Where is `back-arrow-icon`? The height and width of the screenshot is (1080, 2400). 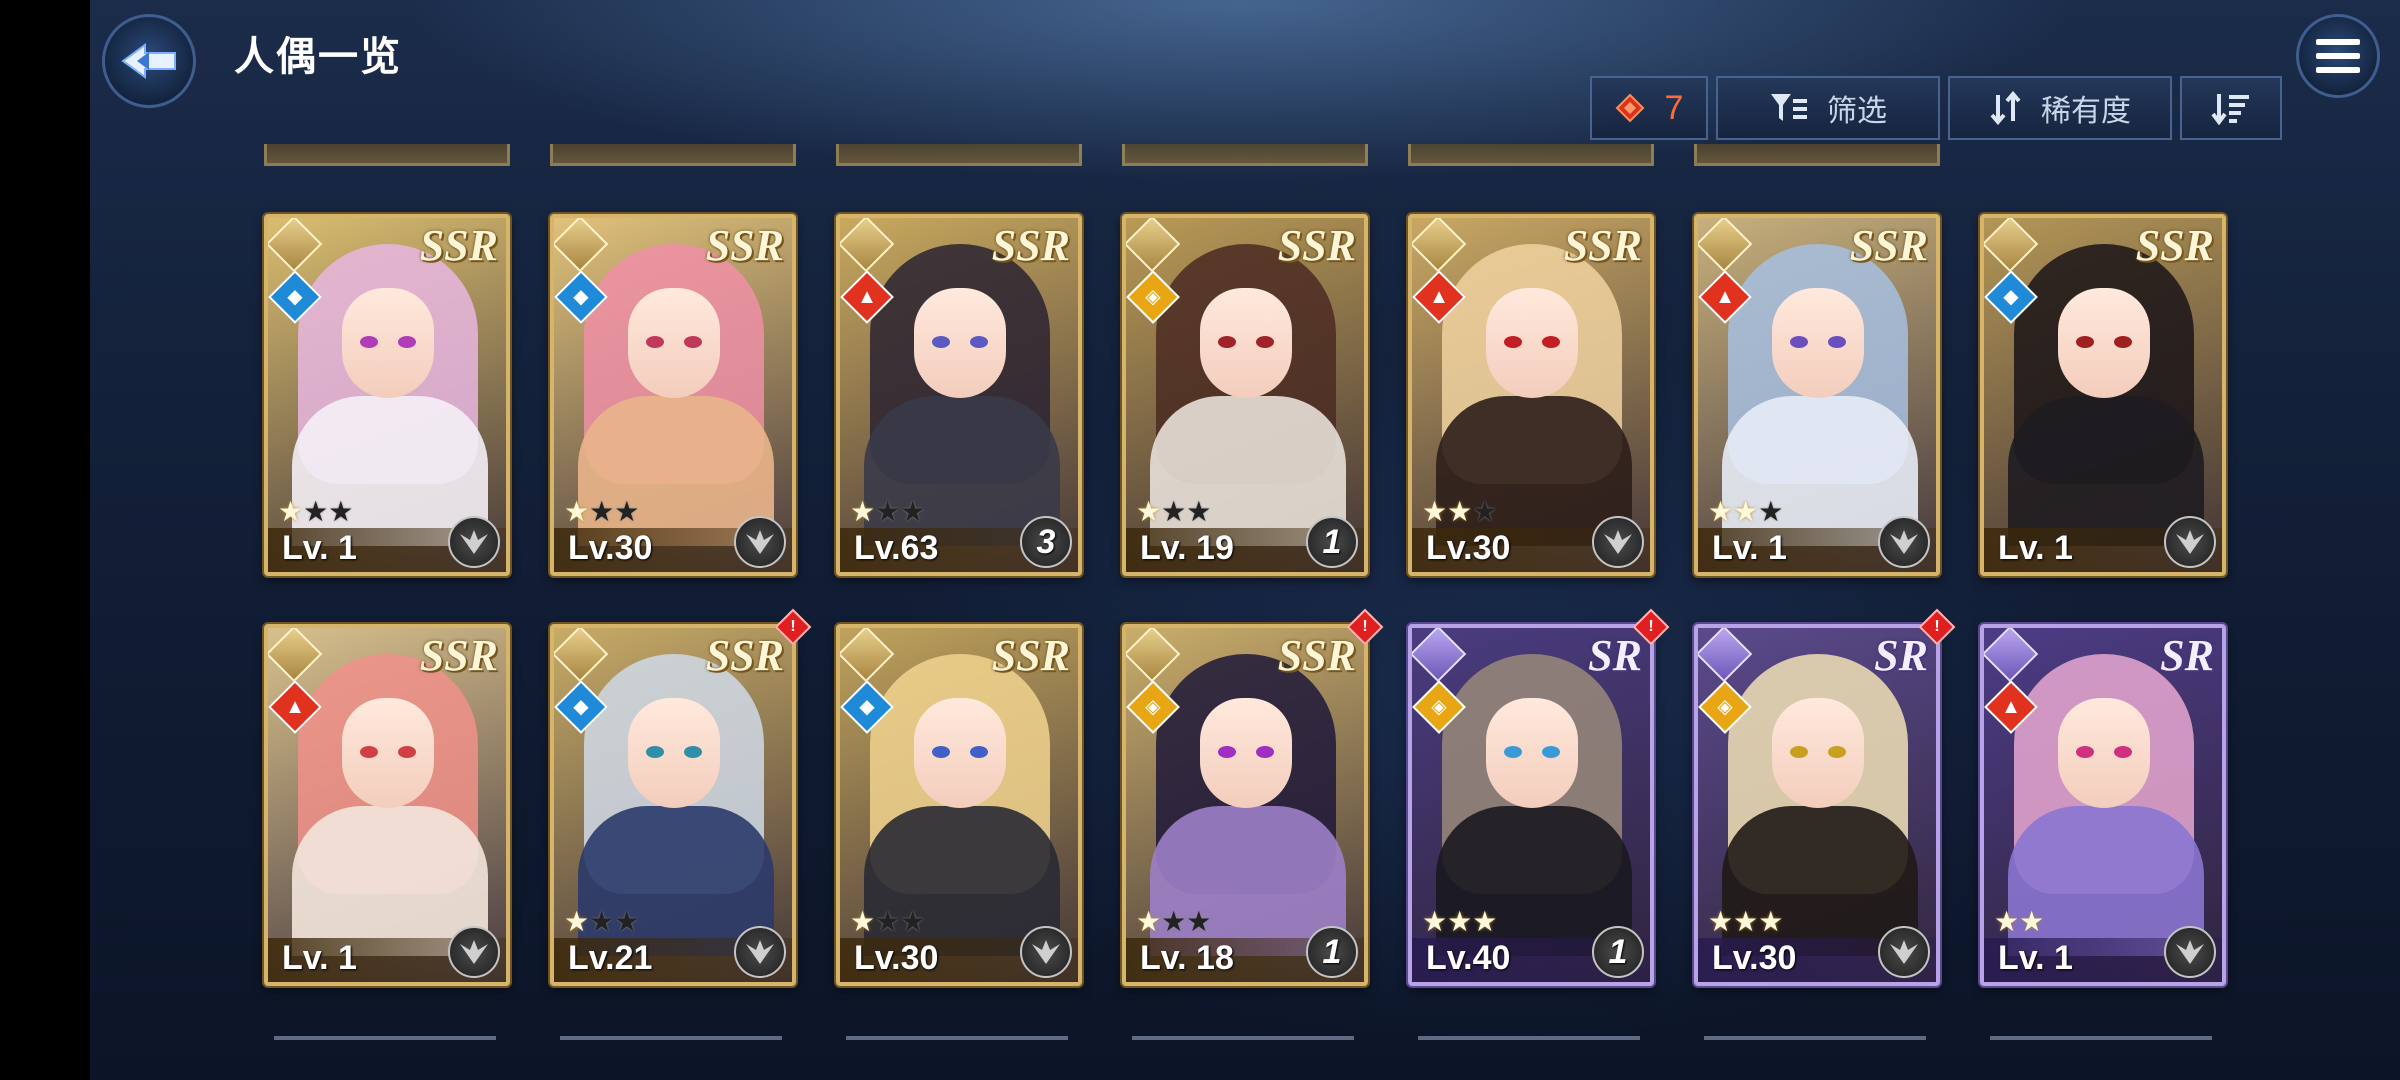 back-arrow-icon is located at coordinates (148, 61).